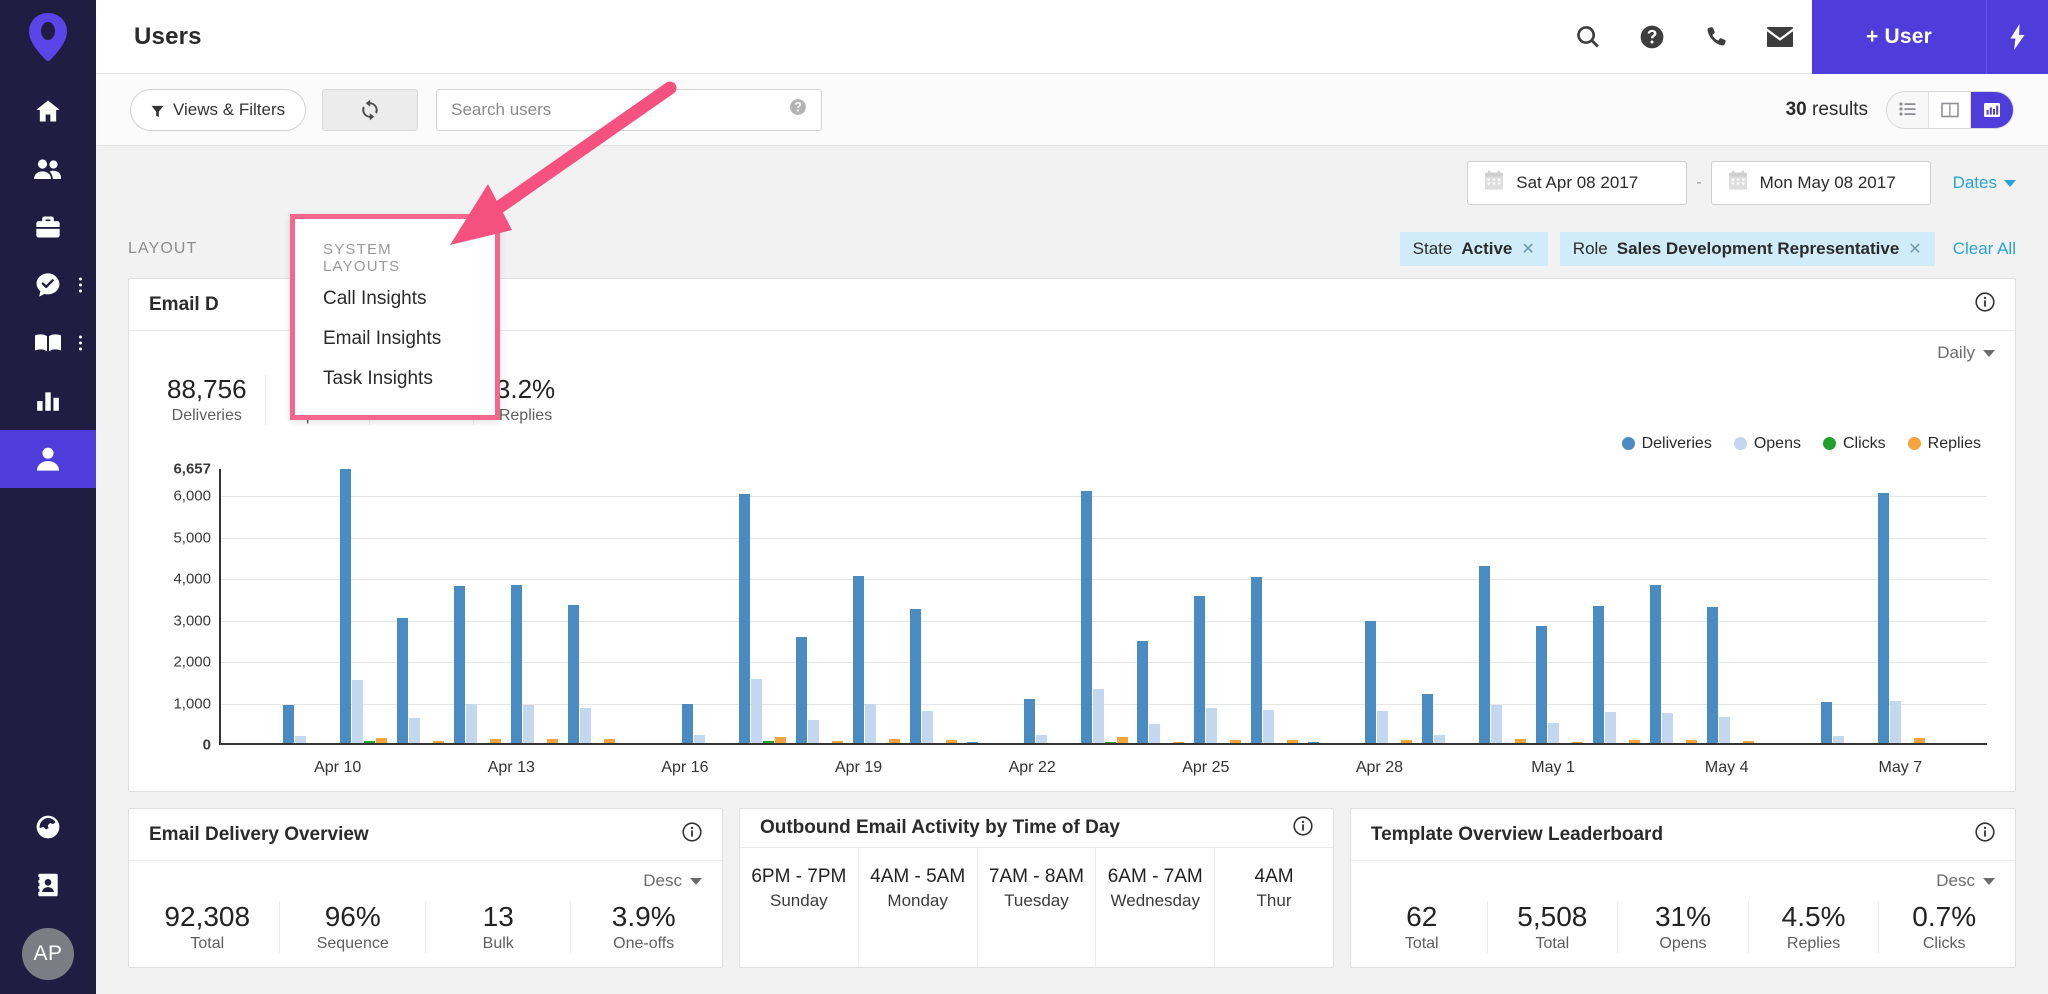 The image size is (2048, 994). Describe the element at coordinates (2017, 37) in the screenshot. I see `lightning-bolt-icon` at that location.